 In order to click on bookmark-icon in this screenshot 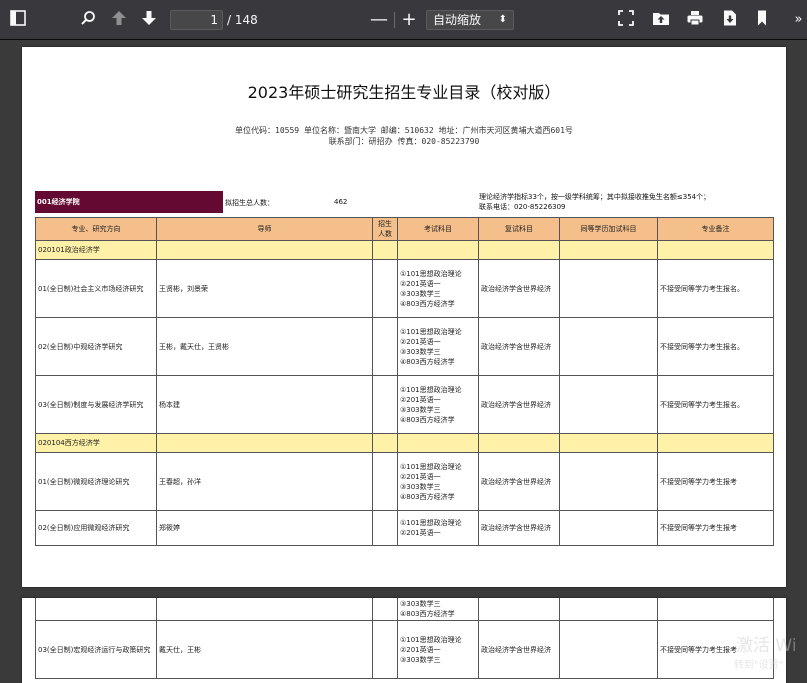, I will do `click(763, 20)`.